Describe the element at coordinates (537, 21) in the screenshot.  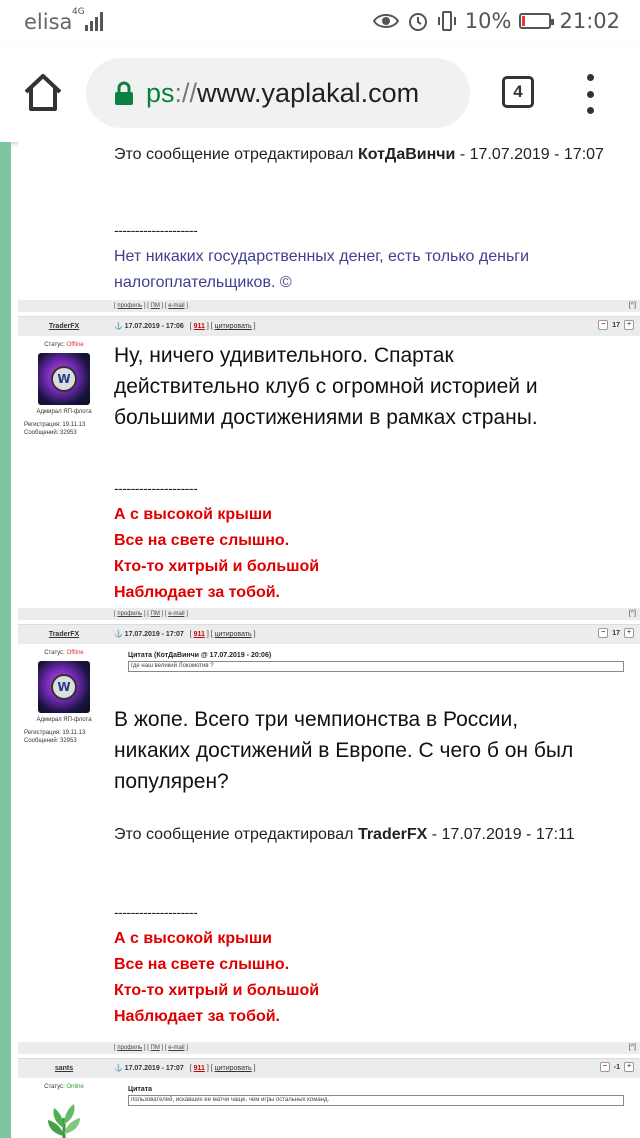
I see `battery-icon` at that location.